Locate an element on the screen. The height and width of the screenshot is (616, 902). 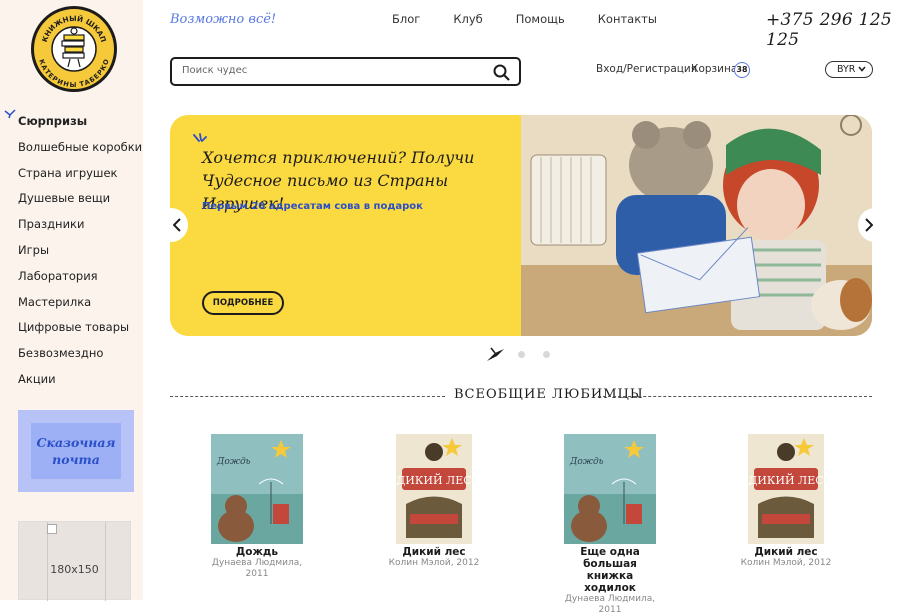
ad-size-label: 180x150 is located at coordinates (74, 569).